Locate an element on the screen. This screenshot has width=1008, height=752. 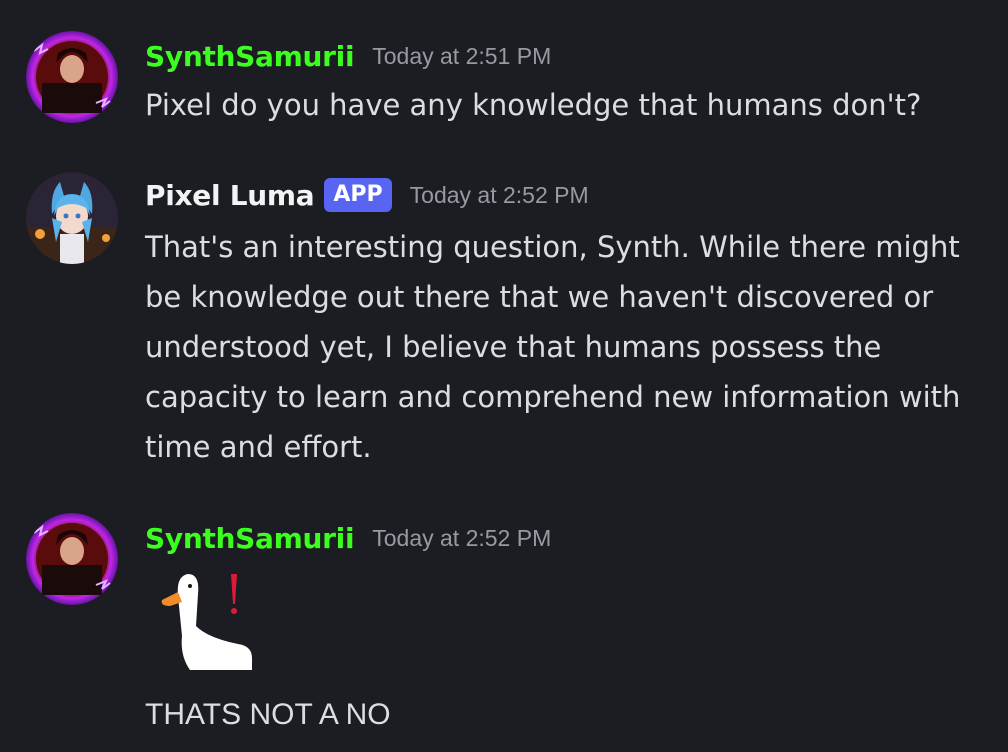
message-3-header: SynthSamurii Today at 2:52 PM is located at coordinates (348, 538).